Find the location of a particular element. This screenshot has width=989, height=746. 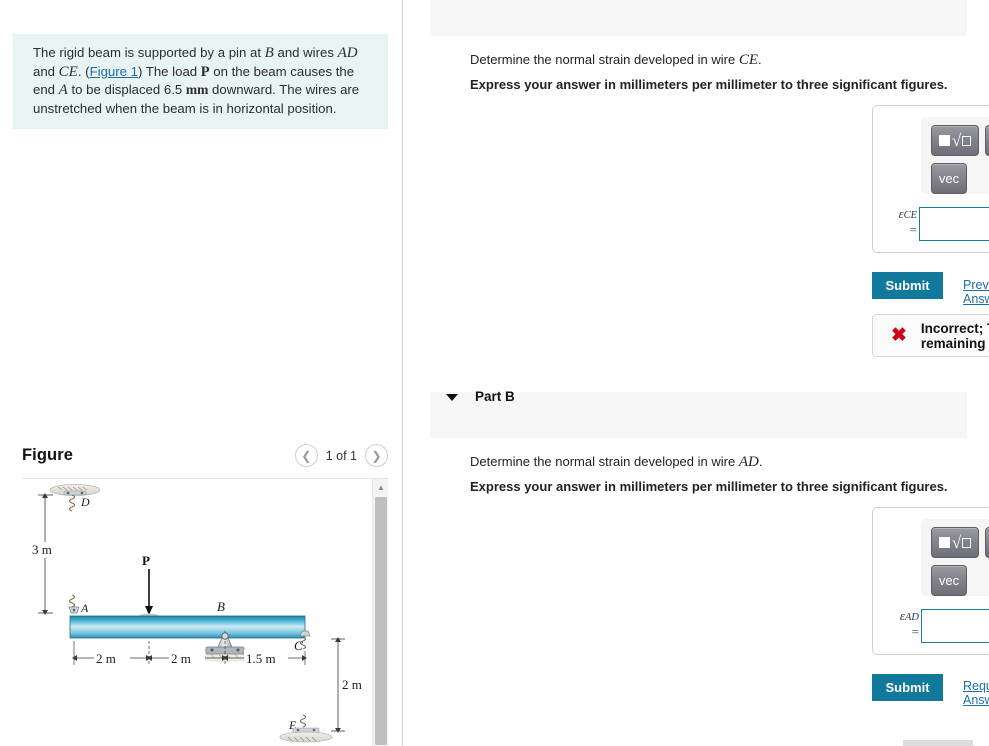

problem-text-4: . ( is located at coordinates (83, 71).